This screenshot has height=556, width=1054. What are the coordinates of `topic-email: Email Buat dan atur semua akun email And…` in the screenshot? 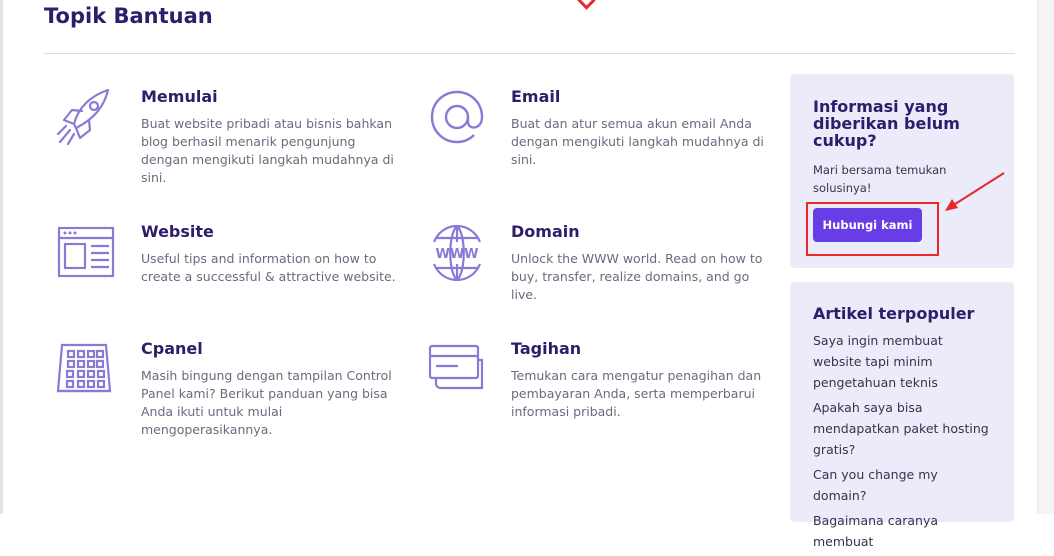 It's located at (641, 128).